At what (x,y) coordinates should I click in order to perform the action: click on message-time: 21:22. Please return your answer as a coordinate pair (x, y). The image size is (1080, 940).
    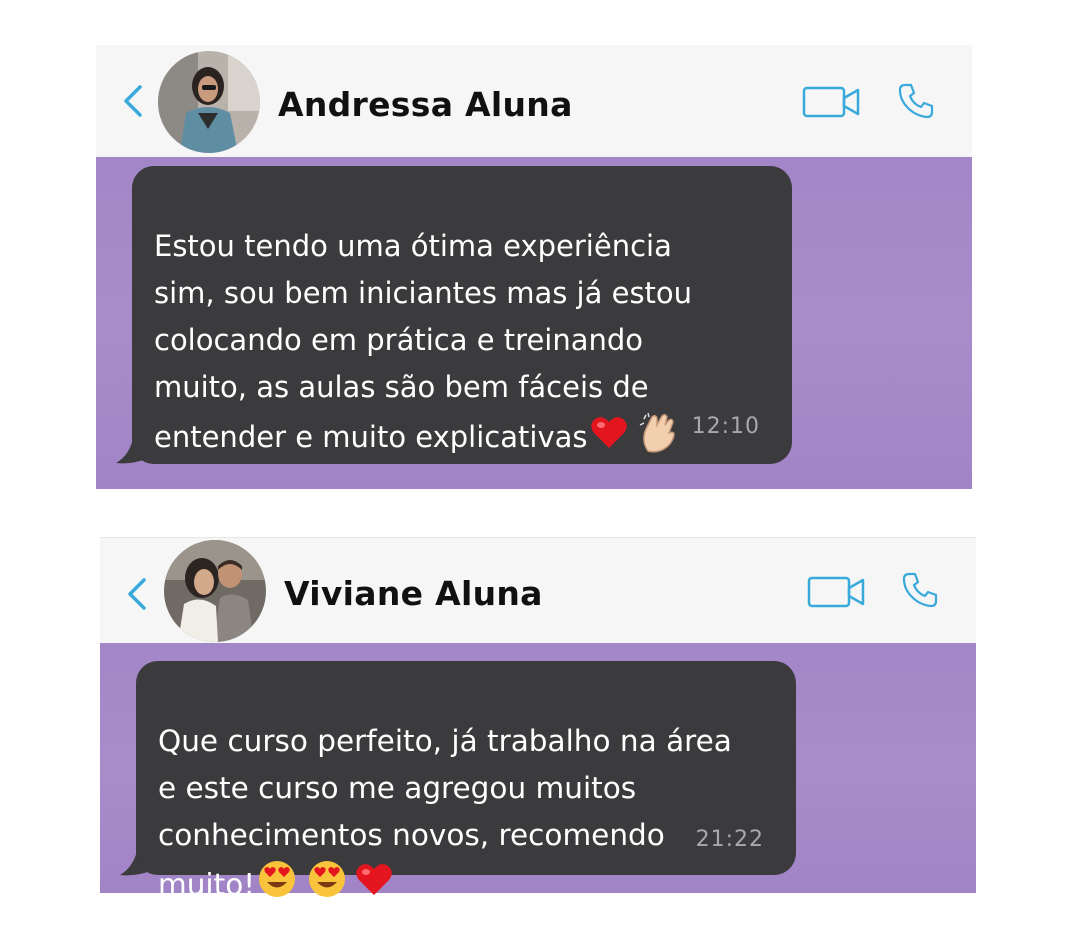
    Looking at the image, I should click on (729, 839).